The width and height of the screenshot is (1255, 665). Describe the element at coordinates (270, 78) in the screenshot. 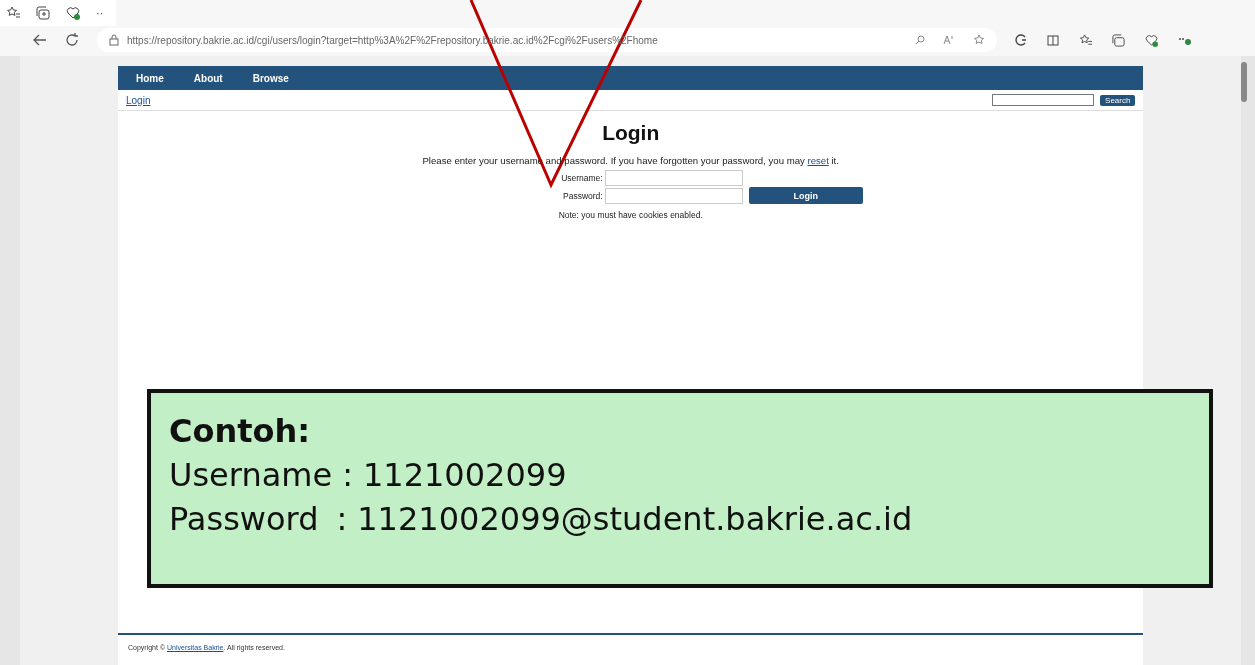

I see `nav-link: Browse` at that location.